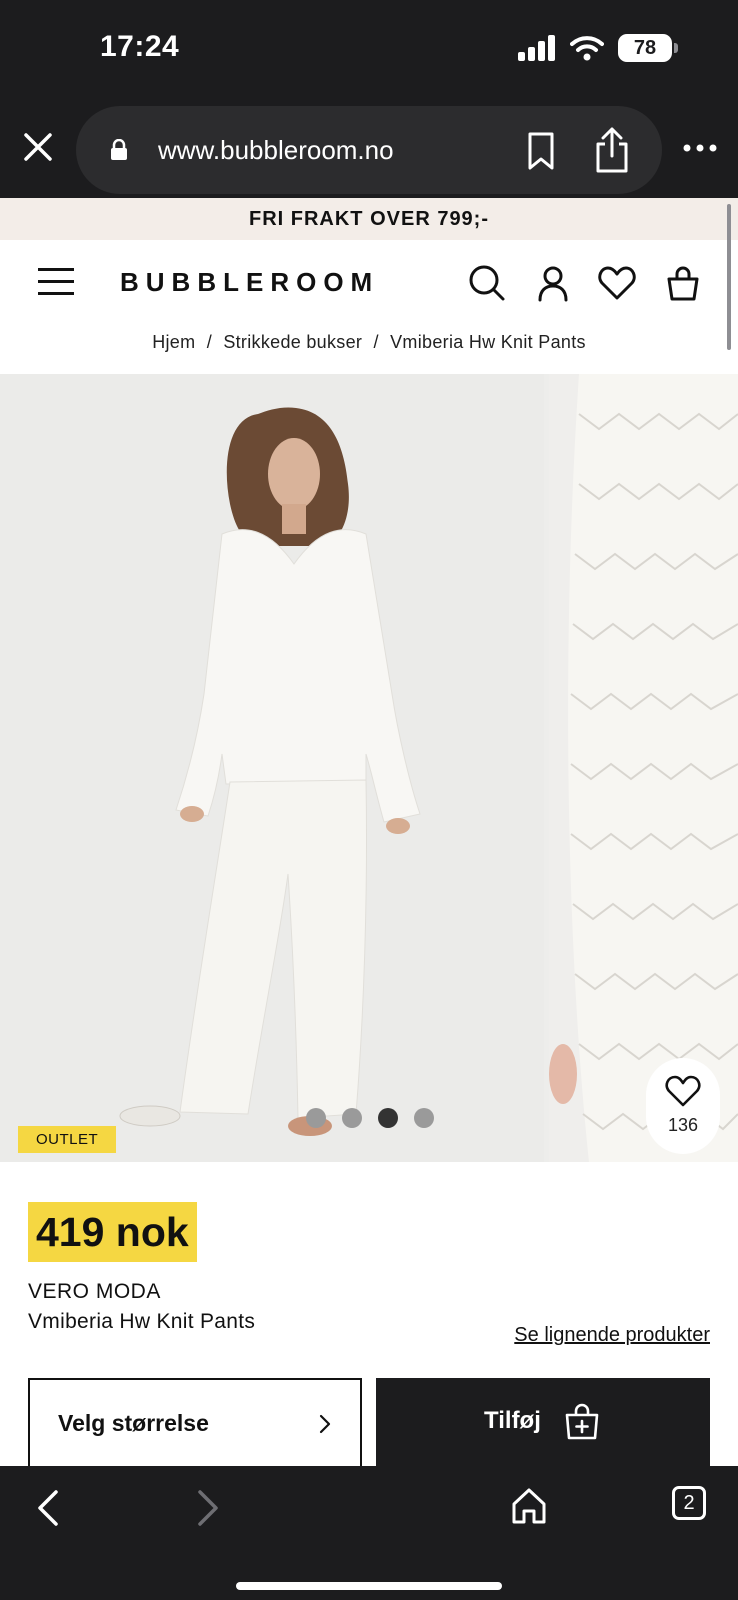  I want to click on product-image-next, so click(643, 768).